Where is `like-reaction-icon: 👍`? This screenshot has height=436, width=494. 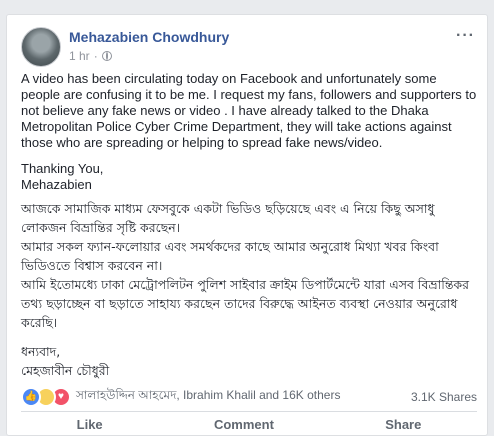
like-reaction-icon: 👍 is located at coordinates (31, 397).